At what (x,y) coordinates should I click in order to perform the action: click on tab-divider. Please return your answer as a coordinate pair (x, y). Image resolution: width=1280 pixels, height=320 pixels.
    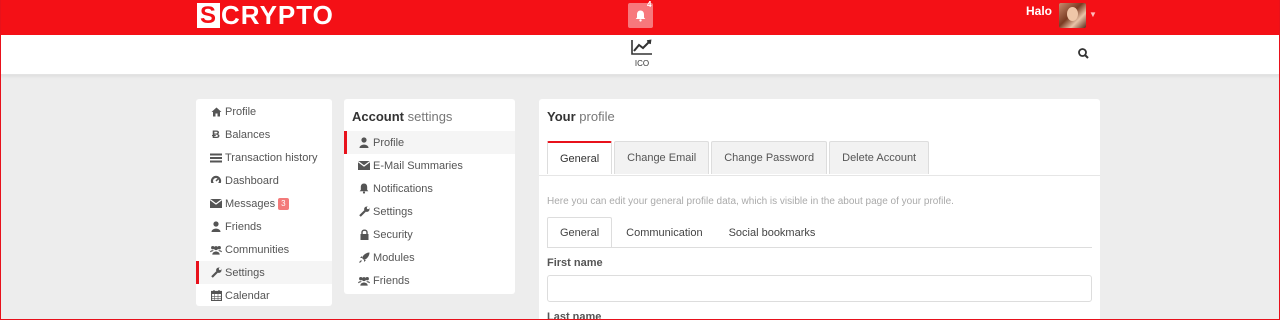
    Looking at the image, I should click on (819, 175).